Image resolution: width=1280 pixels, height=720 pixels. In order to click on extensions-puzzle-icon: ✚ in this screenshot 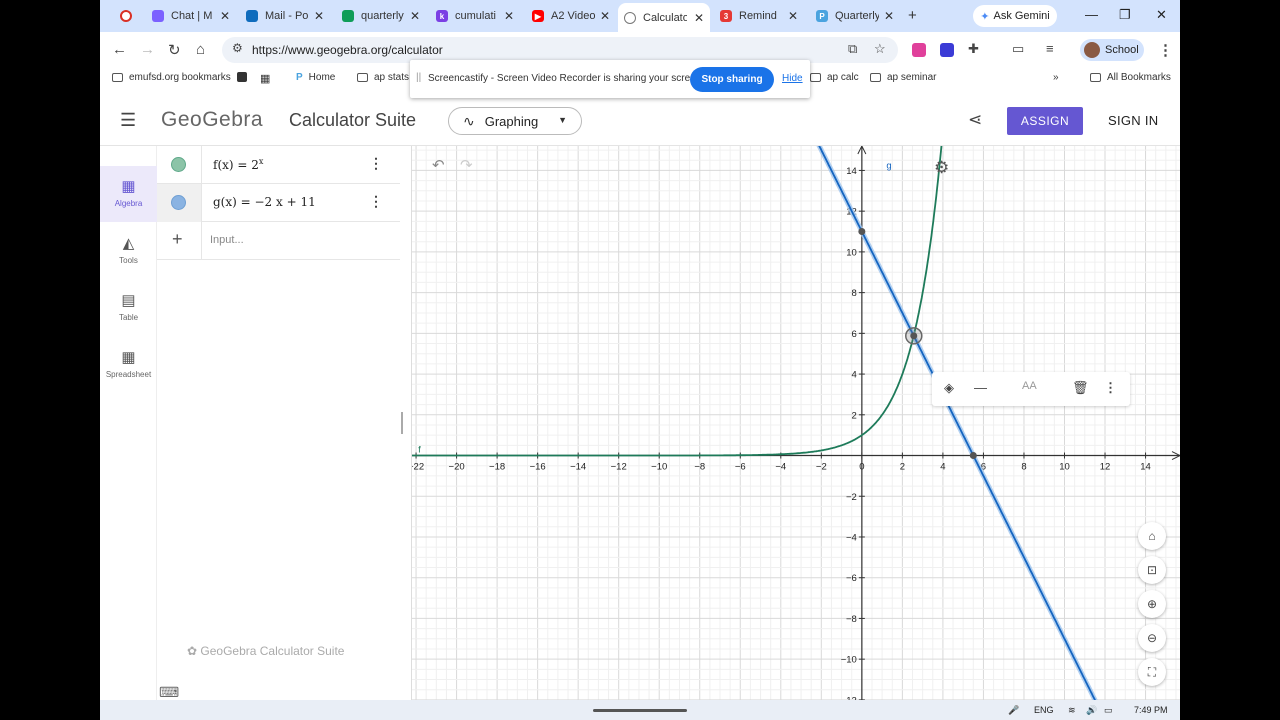, I will do `click(973, 49)`.